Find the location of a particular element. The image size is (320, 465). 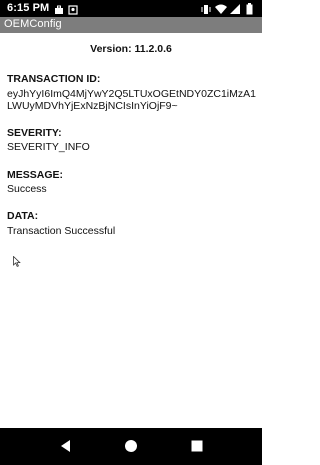

mouse-cursor-icon is located at coordinates (17, 263).